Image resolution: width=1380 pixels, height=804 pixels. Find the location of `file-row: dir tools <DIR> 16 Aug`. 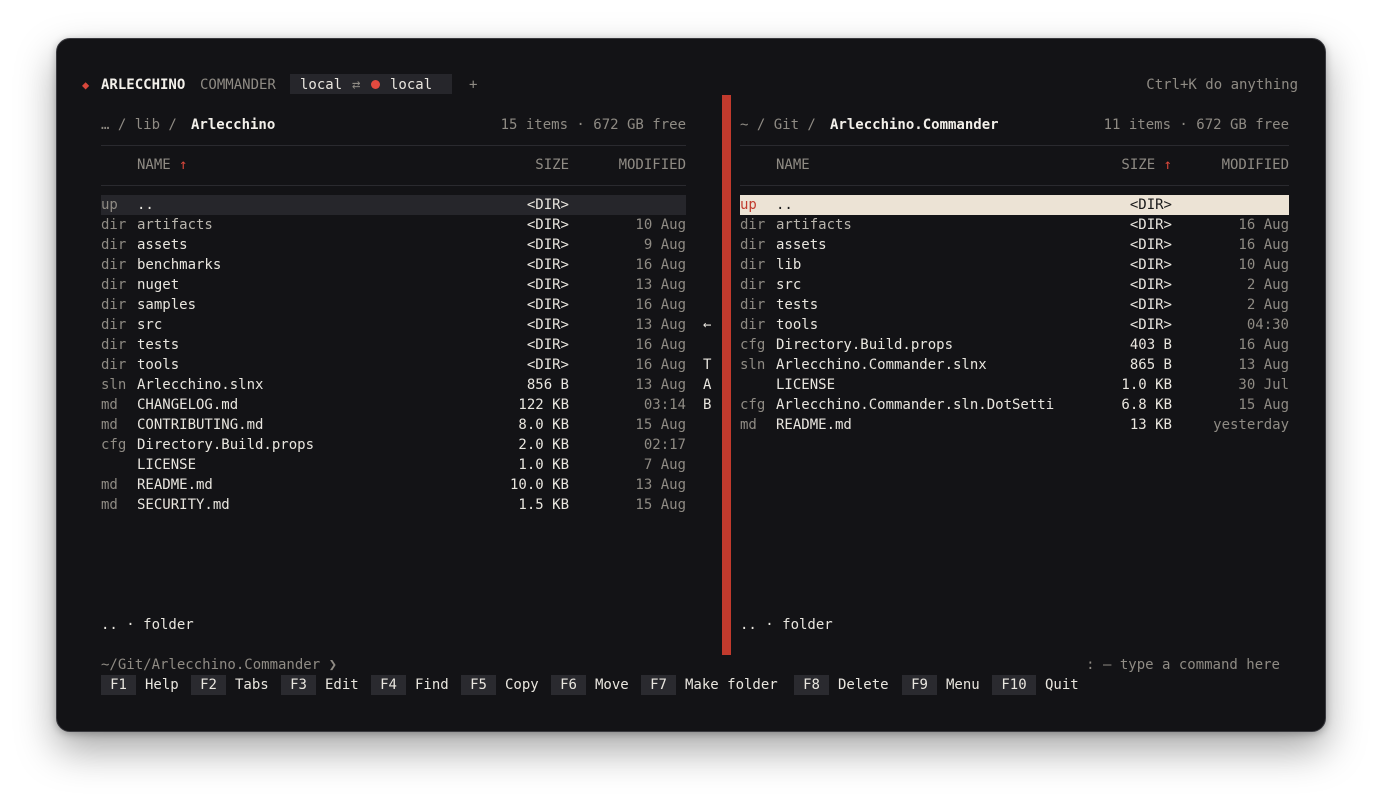

file-row: dir tools <DIR> 16 Aug is located at coordinates (393, 365).